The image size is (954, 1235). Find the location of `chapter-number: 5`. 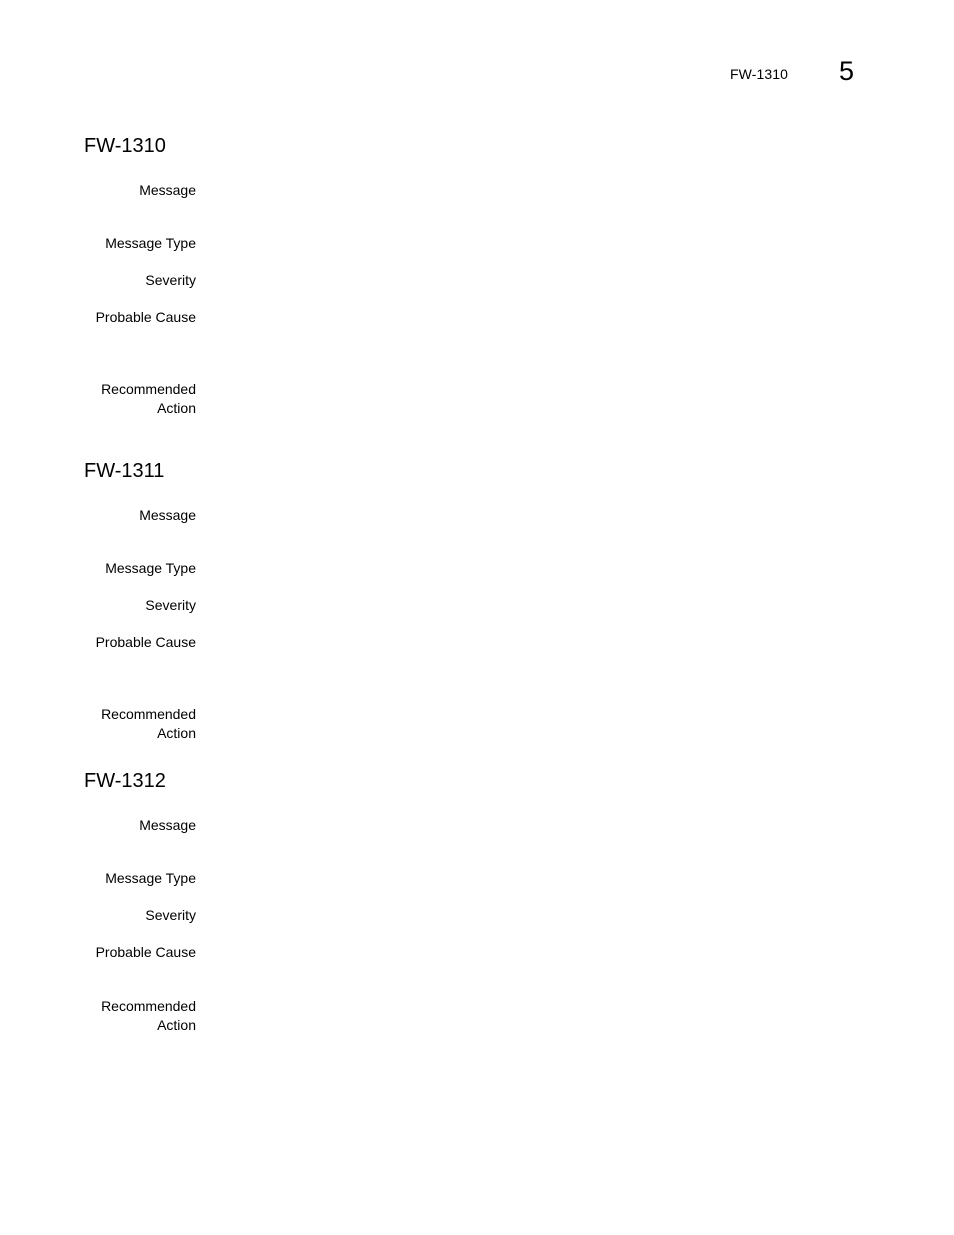

chapter-number: 5 is located at coordinates (847, 71).